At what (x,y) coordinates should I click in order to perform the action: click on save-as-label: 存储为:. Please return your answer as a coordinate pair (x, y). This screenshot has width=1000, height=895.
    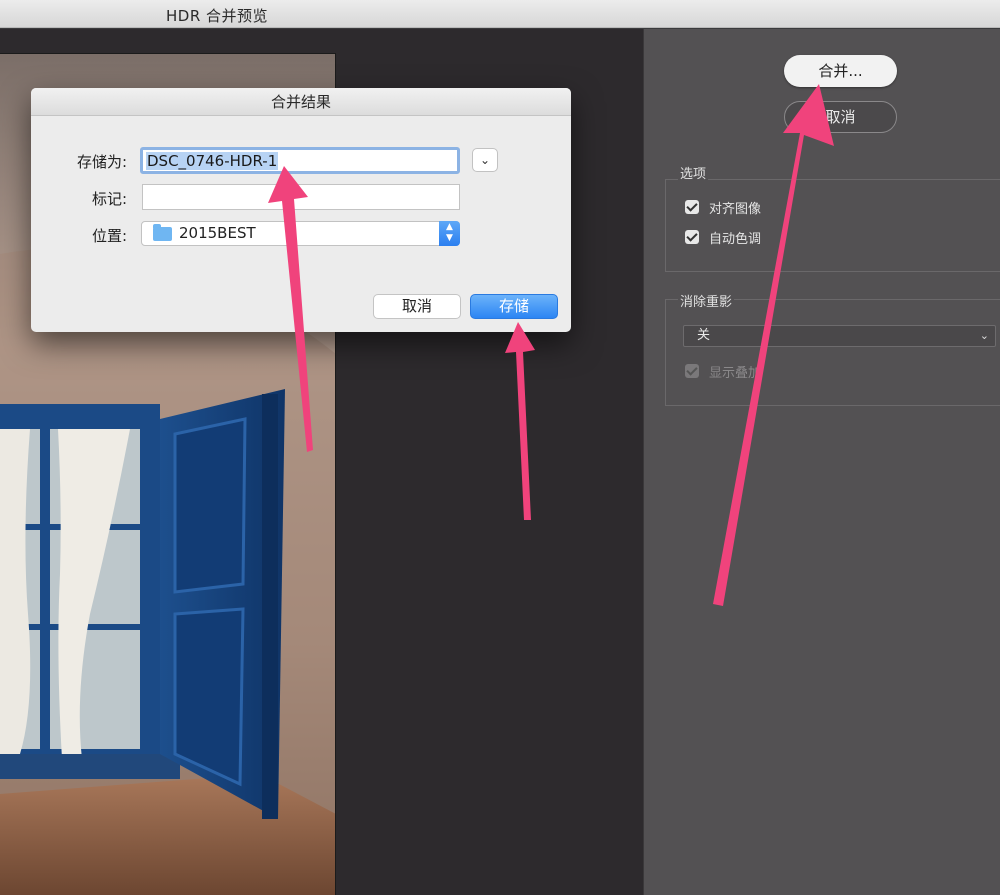
    Looking at the image, I should click on (101, 162).